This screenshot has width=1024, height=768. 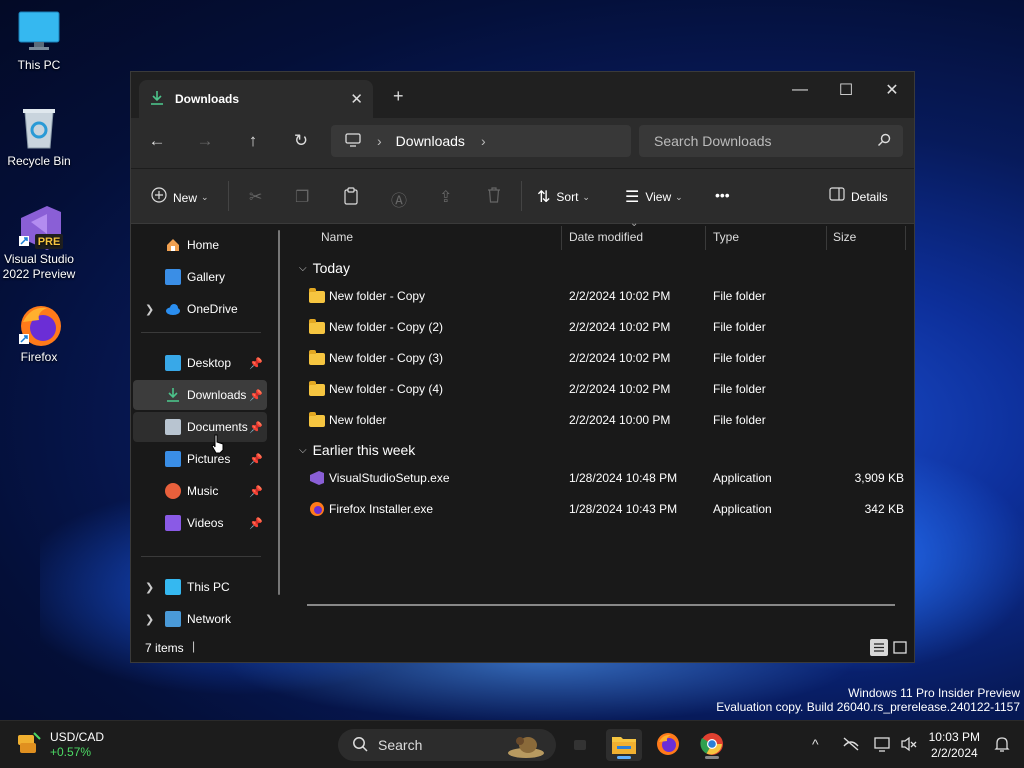 I want to click on sidebar-item-home: Home, so click(x=200, y=245).